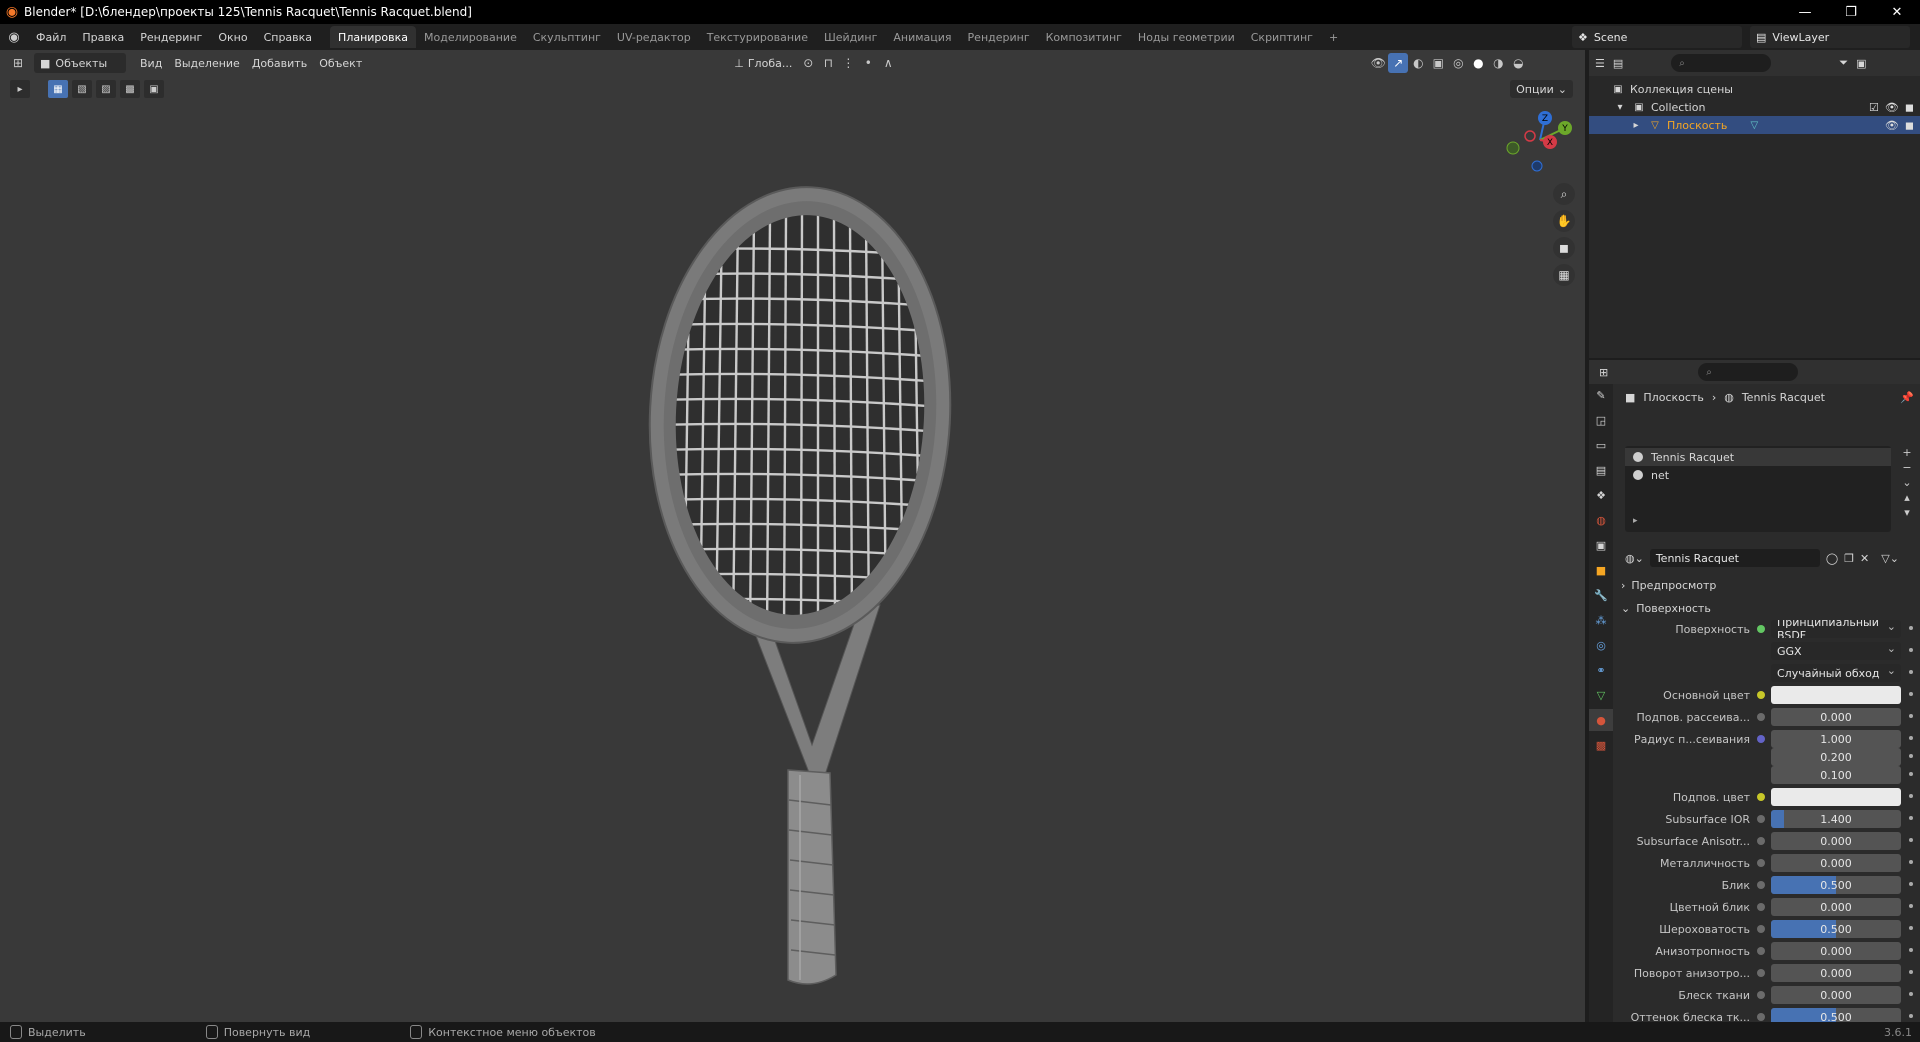  I want to click on data-tab-icon: ▽, so click(1601, 695).